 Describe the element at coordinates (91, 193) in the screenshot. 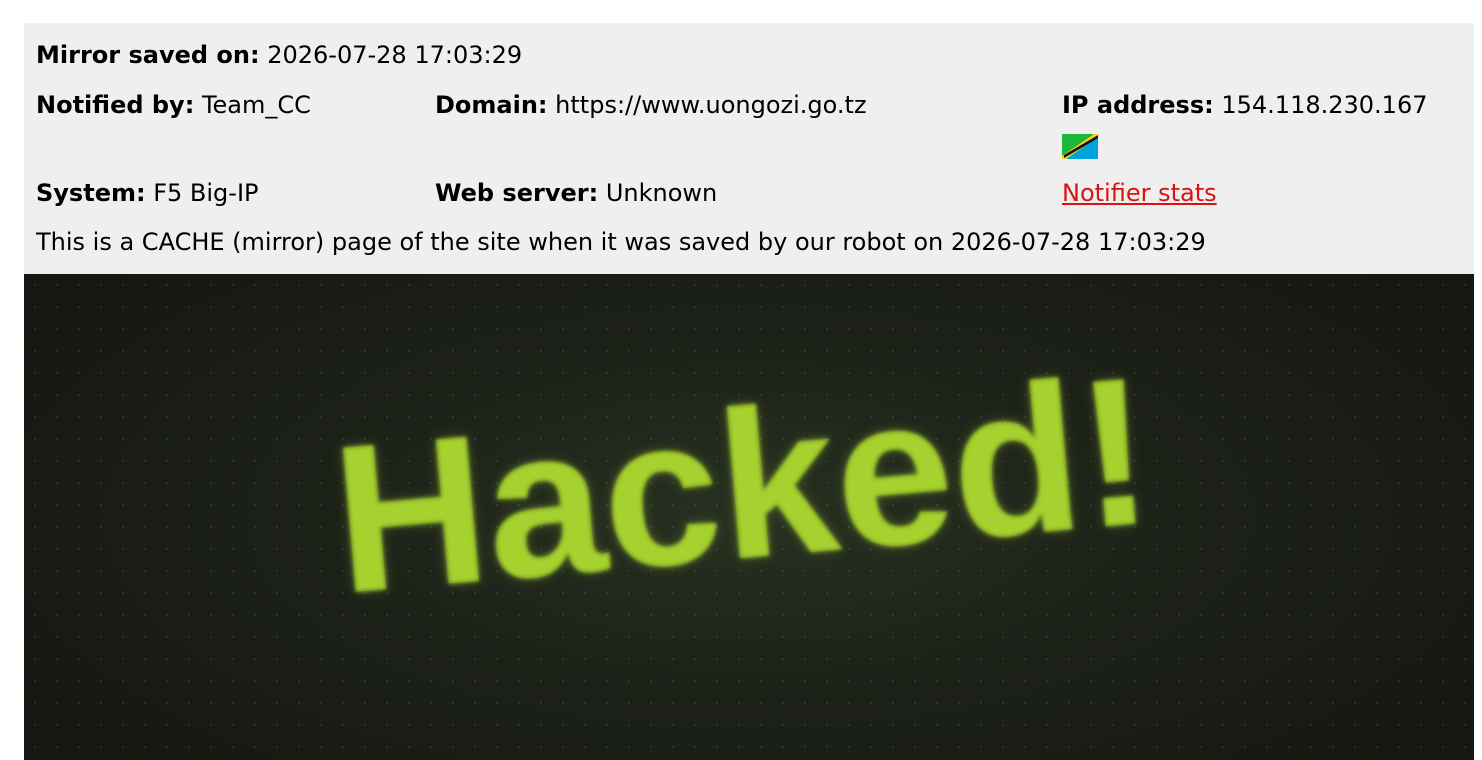

I see `system-label: System:` at that location.